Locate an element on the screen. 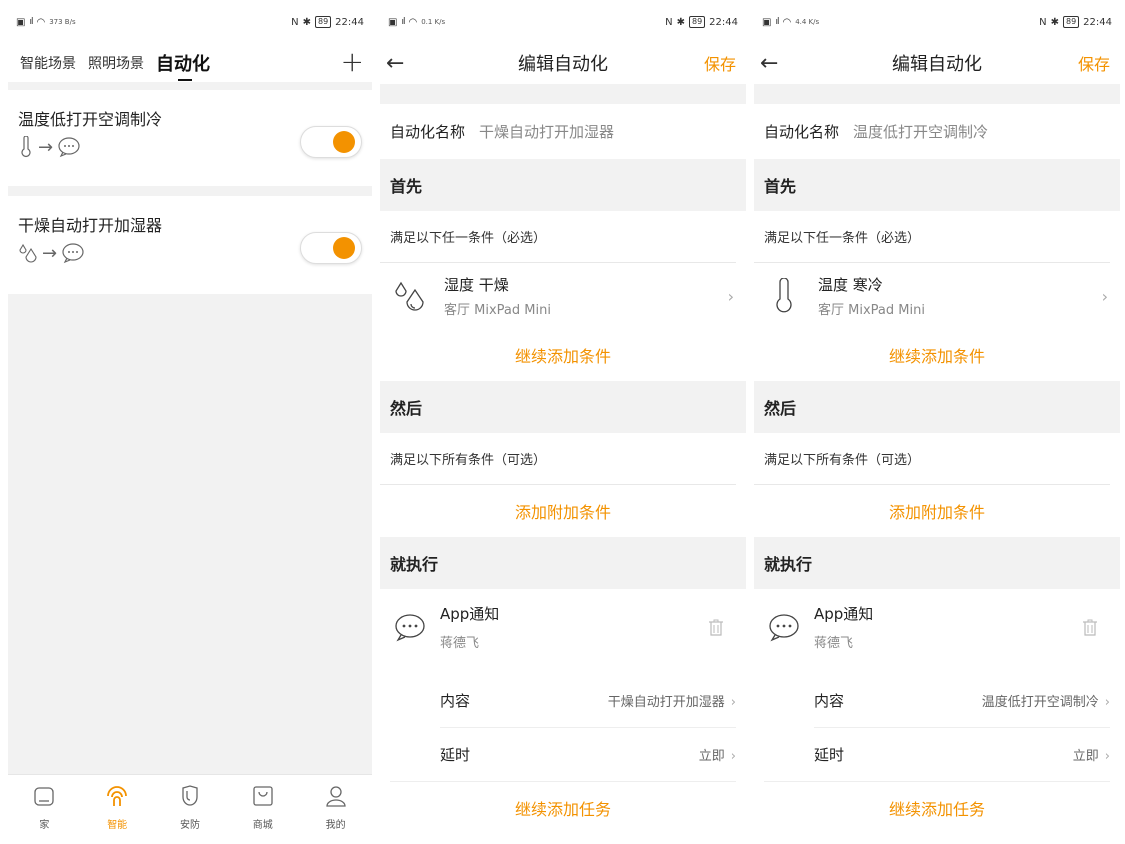  task-content-row: 内容 温度低打开空调制冷 › is located at coordinates (962, 700).